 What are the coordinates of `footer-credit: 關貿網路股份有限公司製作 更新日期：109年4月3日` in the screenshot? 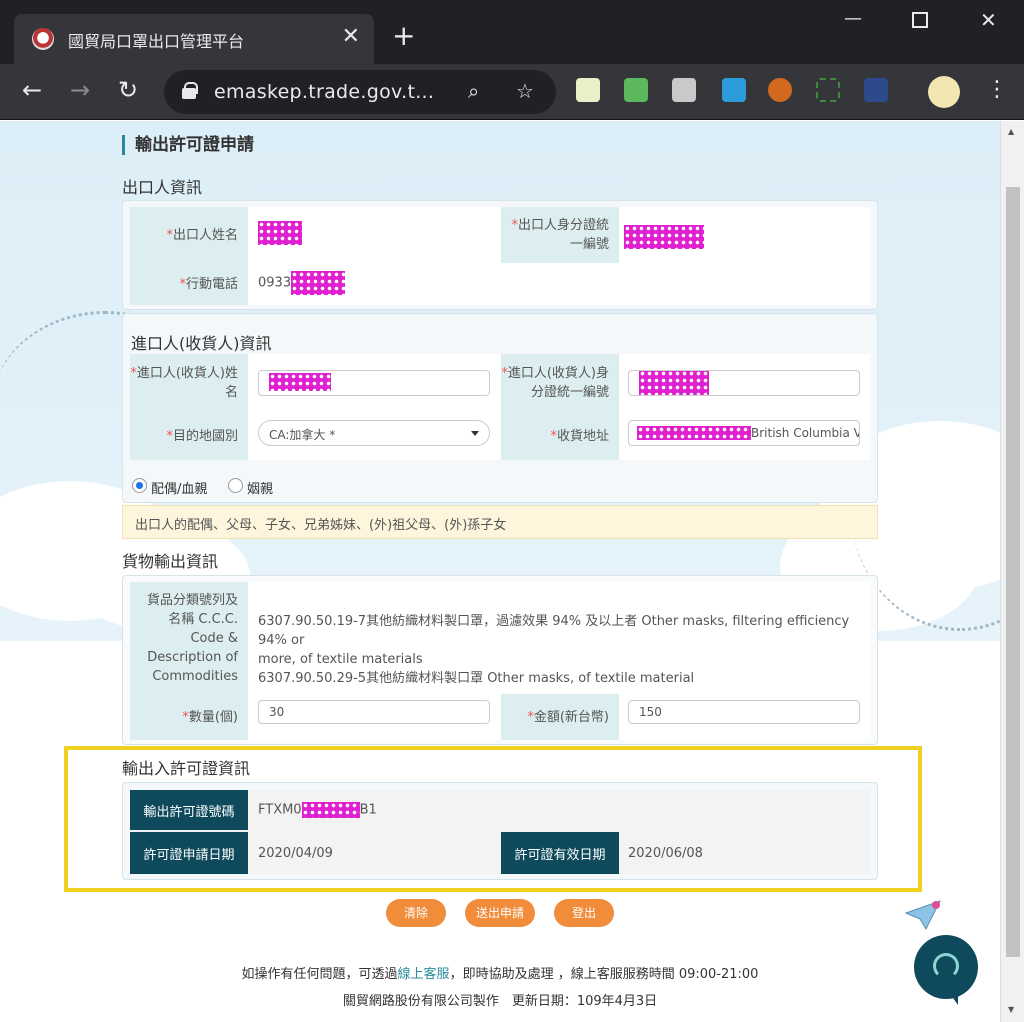 It's located at (500, 1001).